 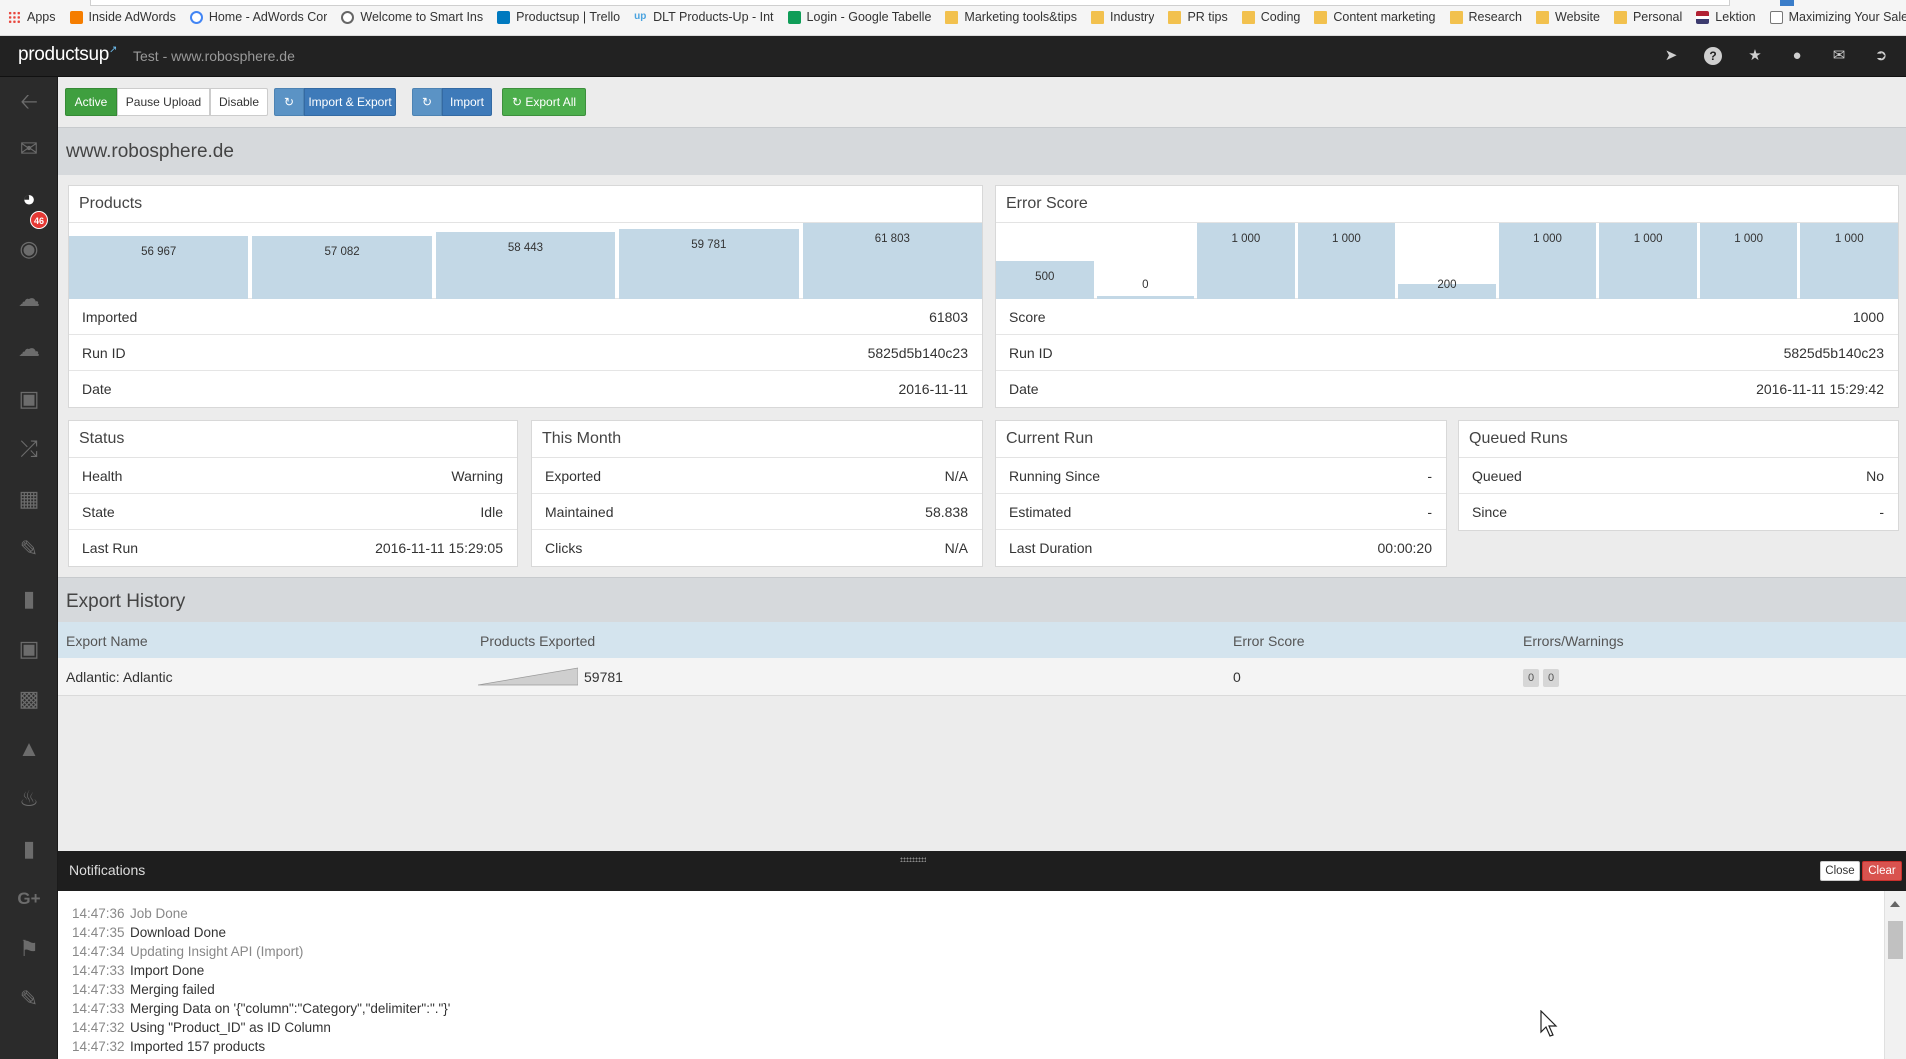 What do you see at coordinates (350, 102) in the screenshot?
I see `import-export-button: Import & Export` at bounding box center [350, 102].